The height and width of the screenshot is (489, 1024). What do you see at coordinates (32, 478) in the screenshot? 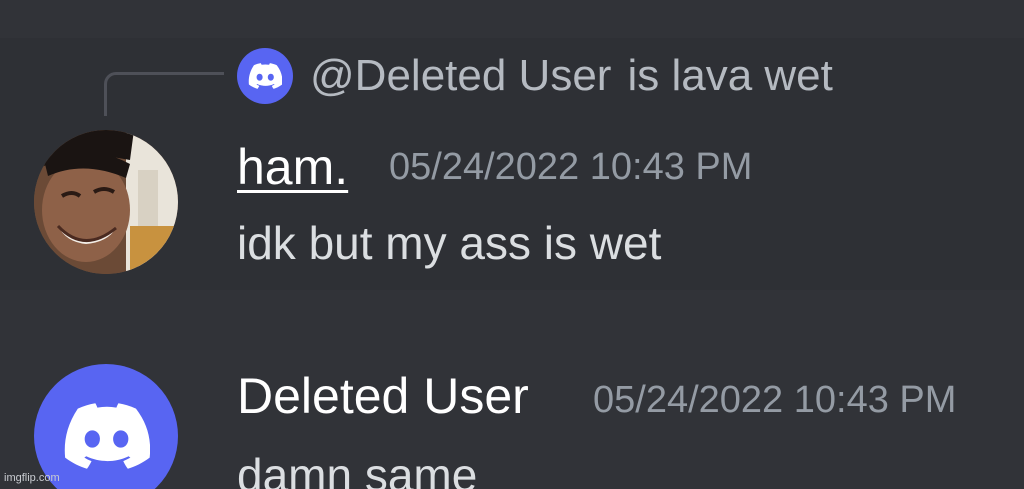
I see `watermark: imgflip.com` at bounding box center [32, 478].